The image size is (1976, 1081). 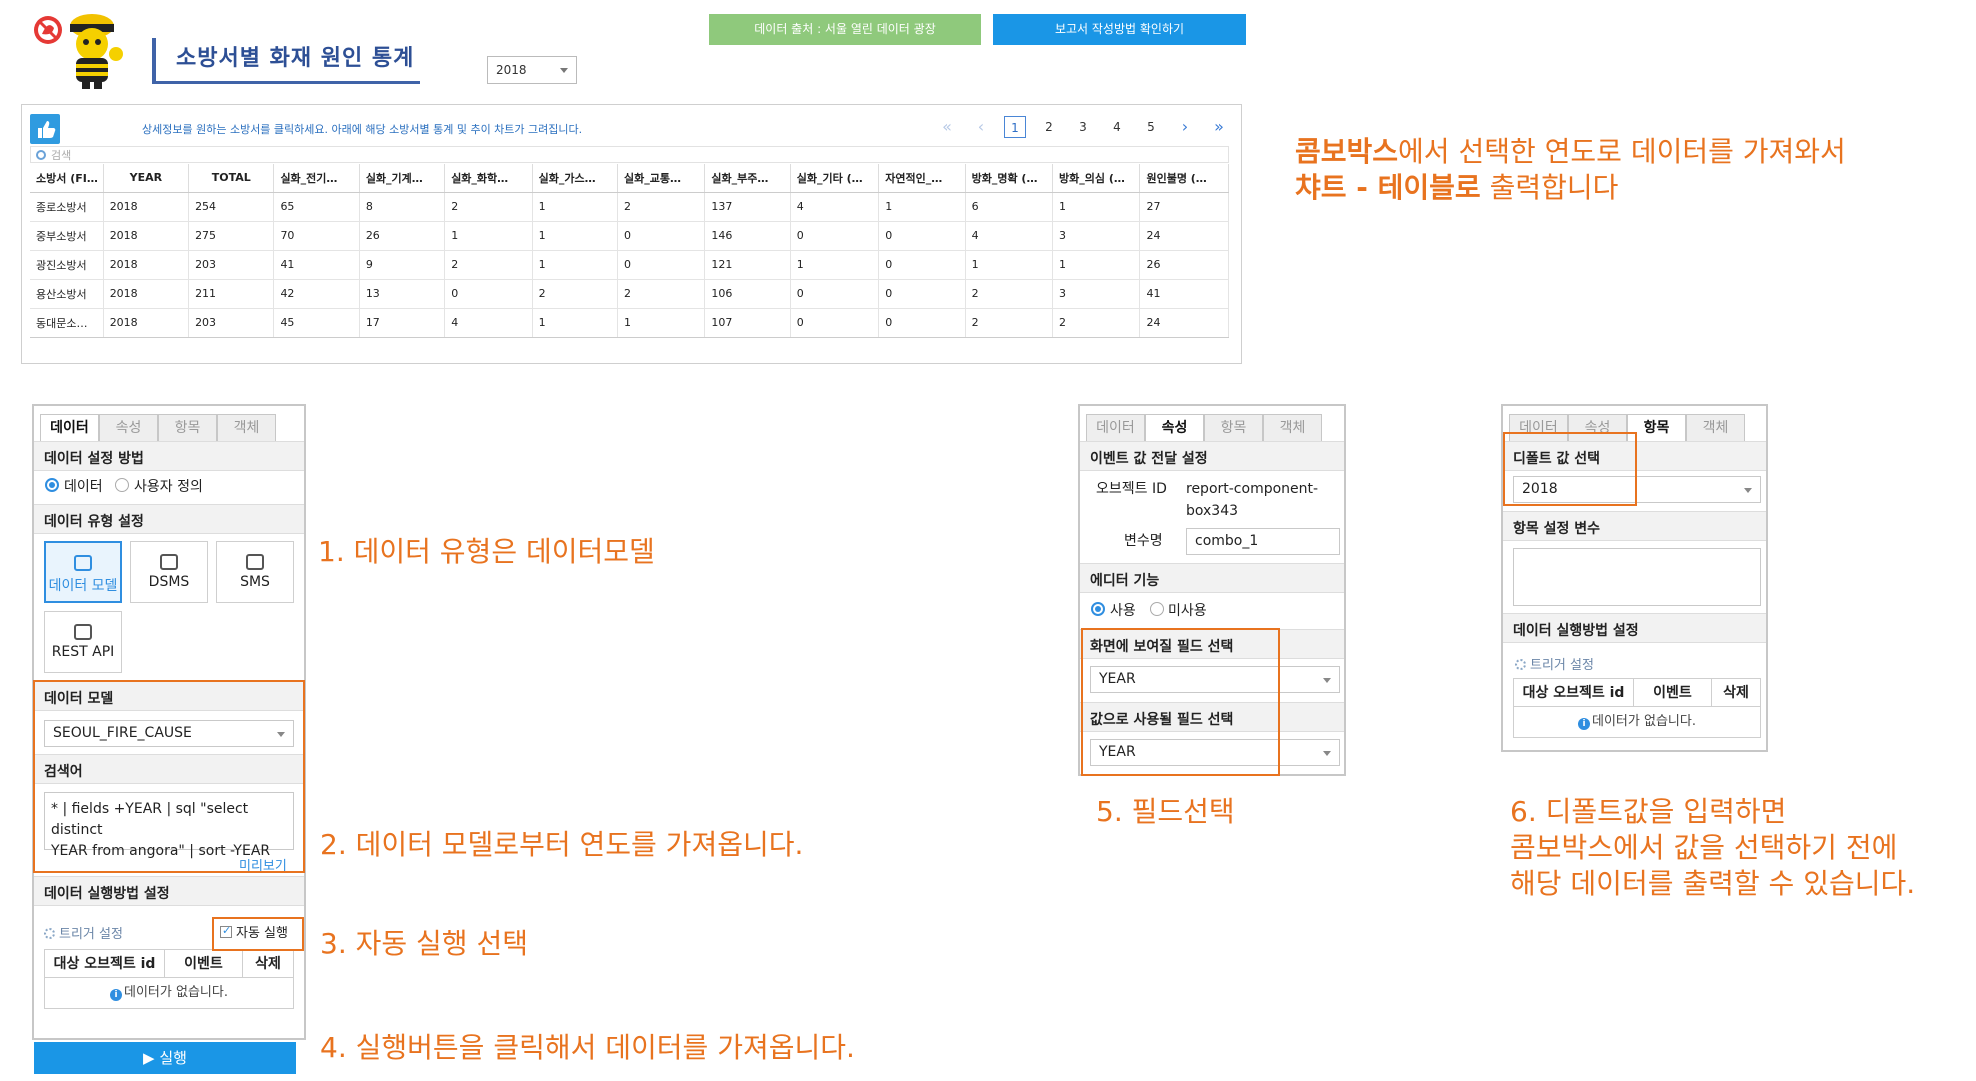 I want to click on tile-dsms: DSMS, so click(x=169, y=572).